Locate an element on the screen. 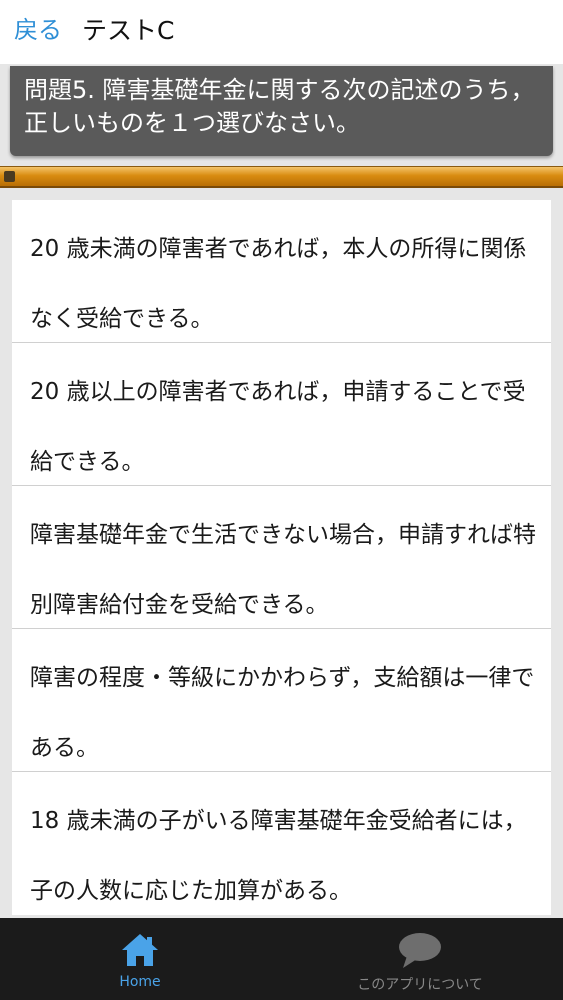 This screenshot has width=563, height=1000. answer-option-3: 障害基礎年金で生活できない場合，申請すれば特別障害給付金を受給できる。 is located at coordinates (281, 557).